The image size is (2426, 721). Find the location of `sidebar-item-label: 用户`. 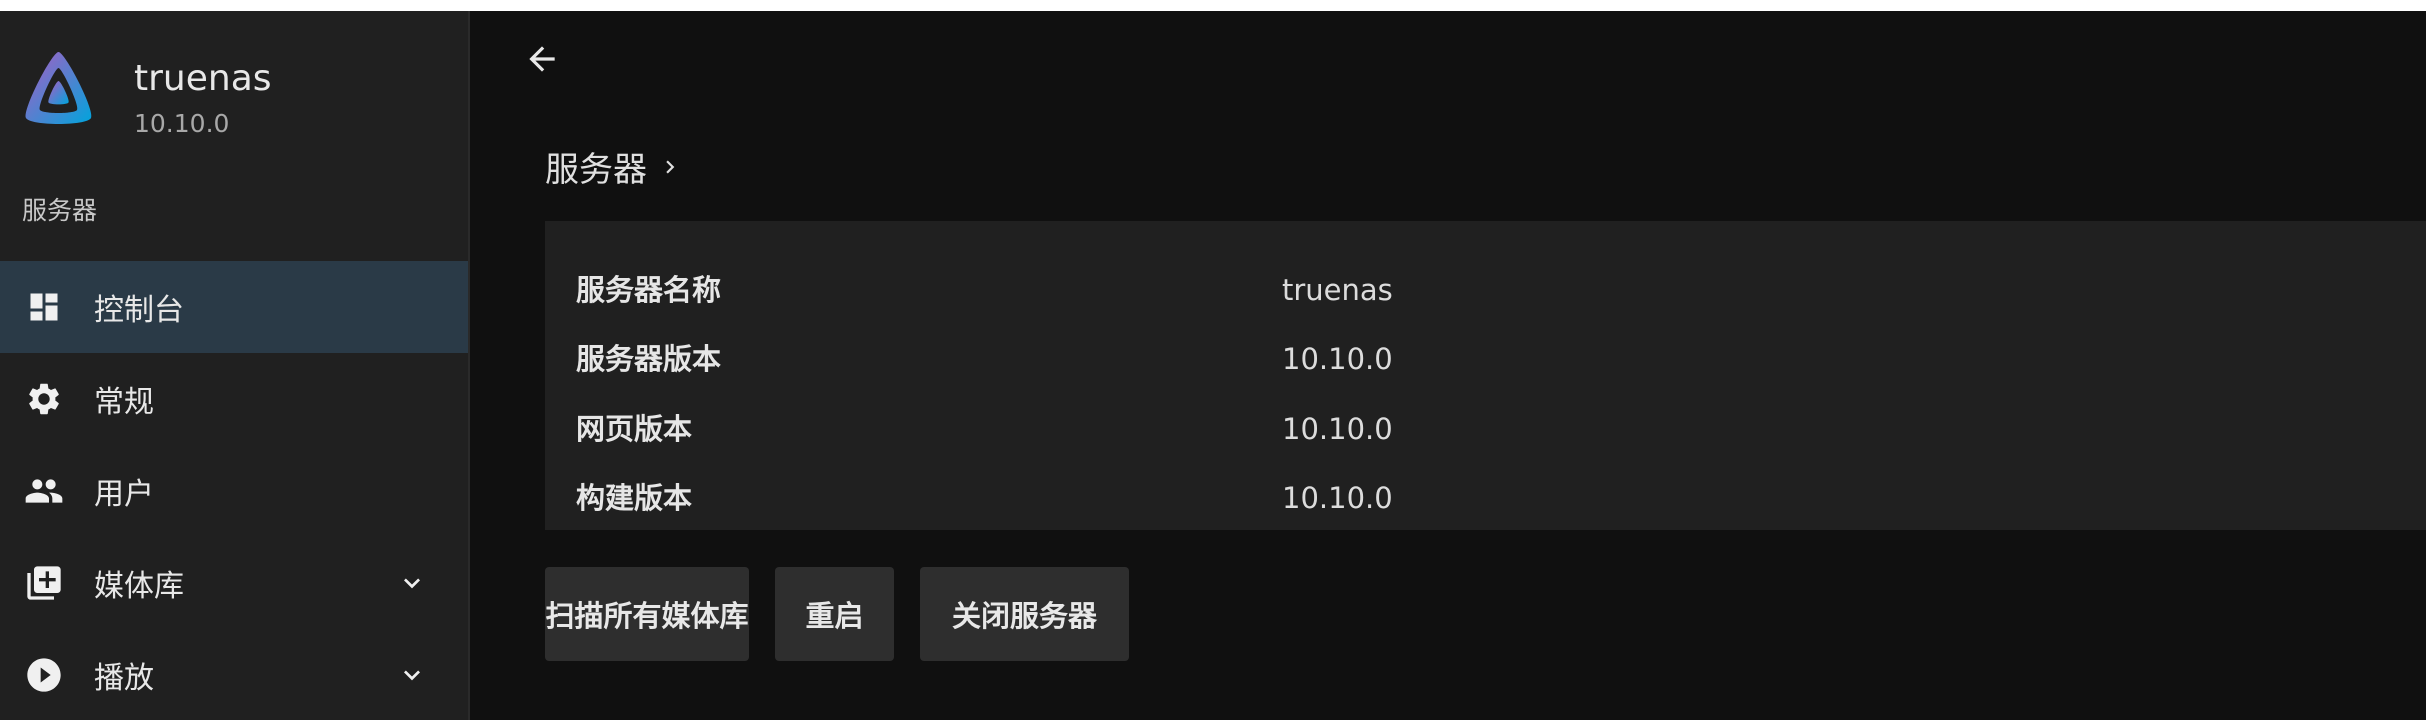

sidebar-item-label: 用户 is located at coordinates (124, 494).